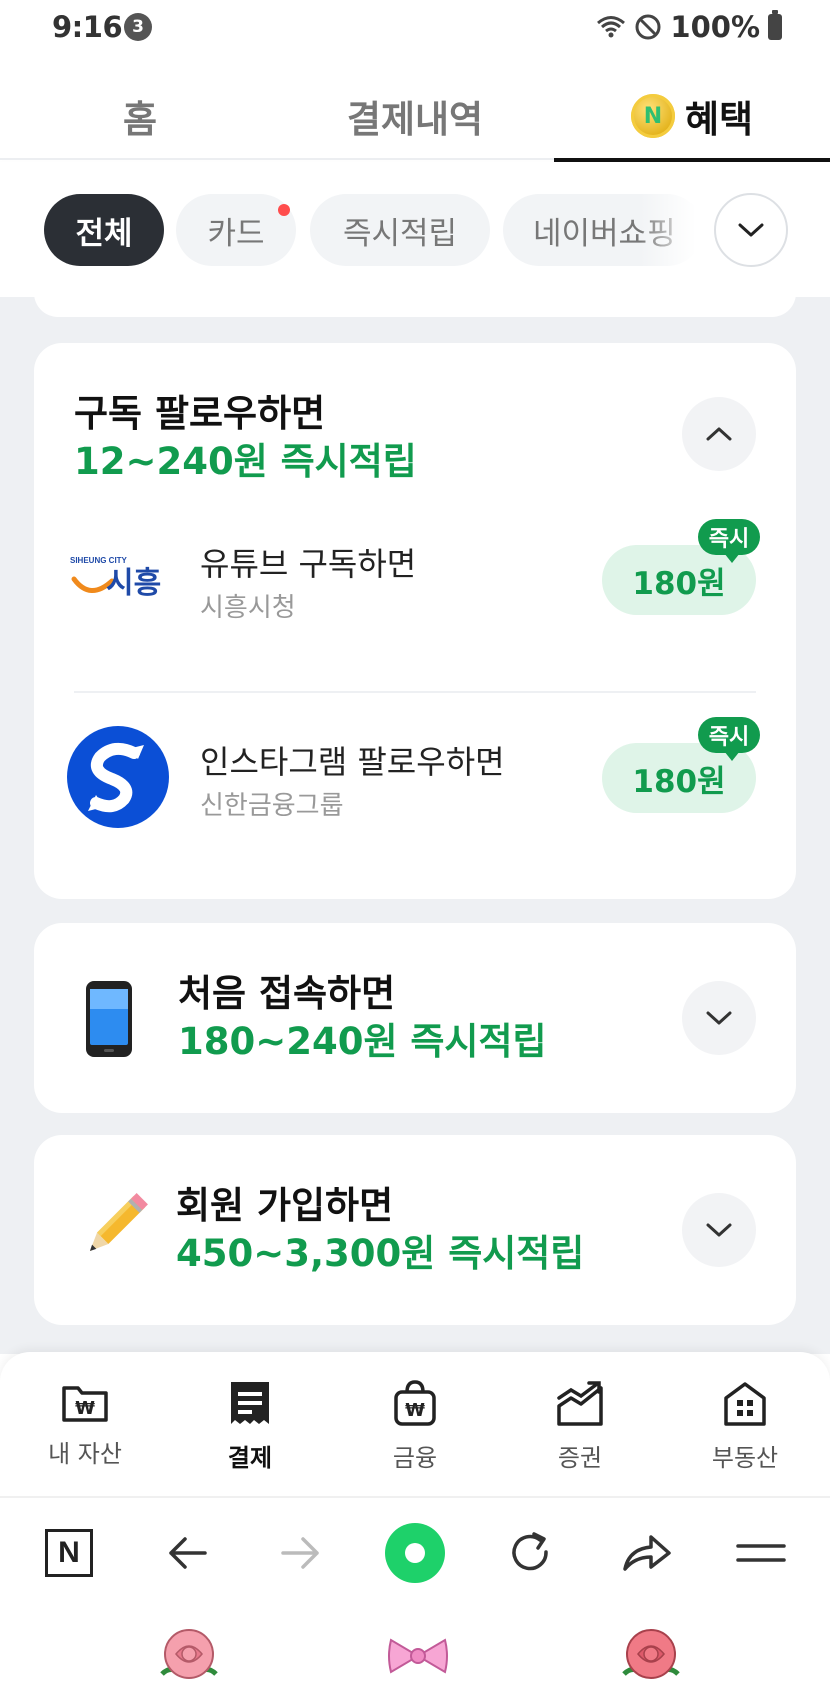  What do you see at coordinates (245, 461) in the screenshot?
I see `card-subtitle: 12~240원 즉시적립` at bounding box center [245, 461].